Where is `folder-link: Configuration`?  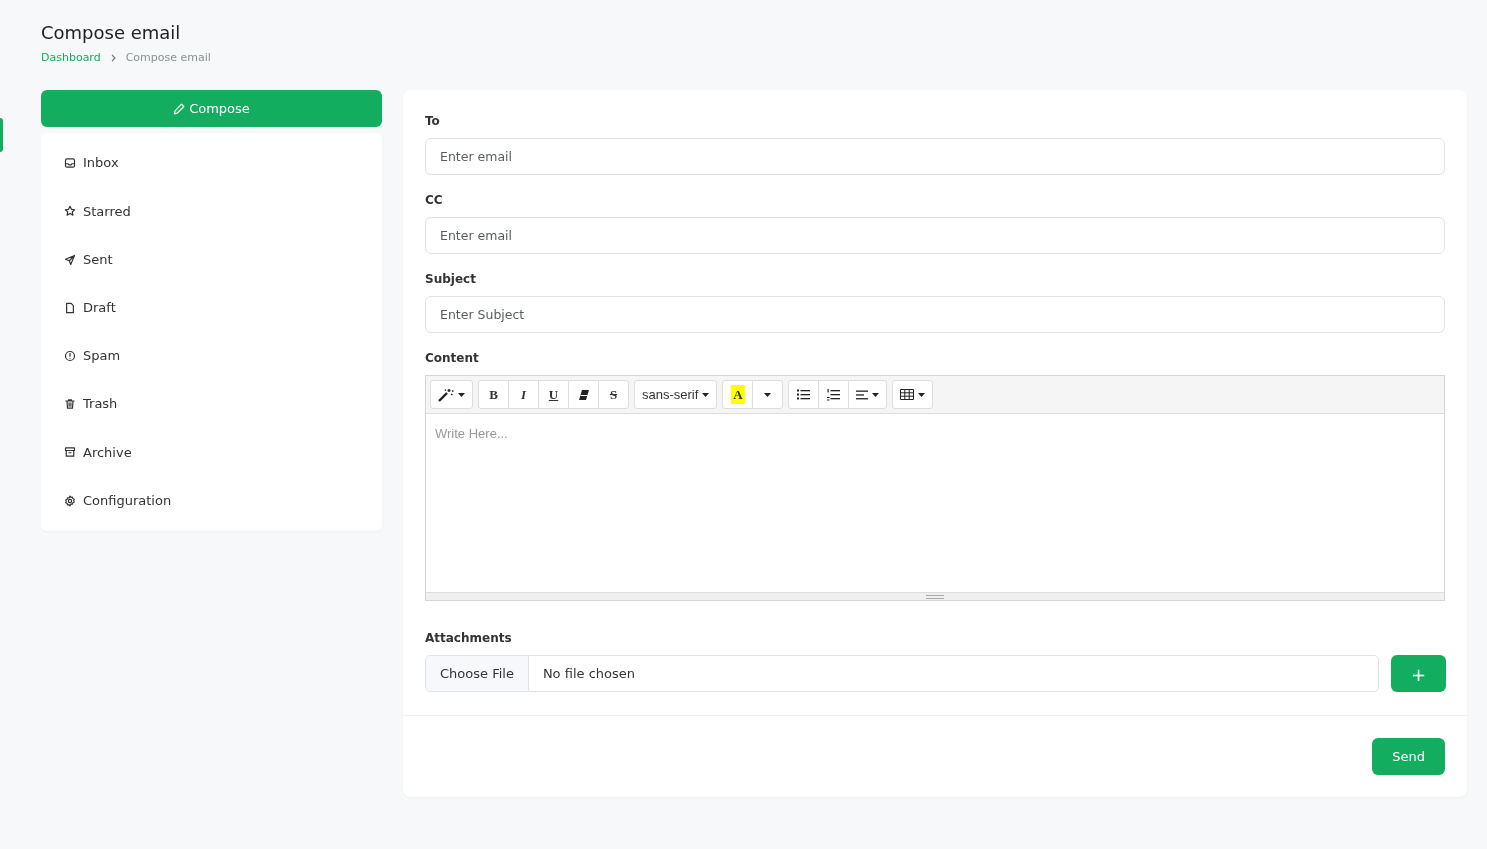
folder-link: Configuration is located at coordinates (211, 500).